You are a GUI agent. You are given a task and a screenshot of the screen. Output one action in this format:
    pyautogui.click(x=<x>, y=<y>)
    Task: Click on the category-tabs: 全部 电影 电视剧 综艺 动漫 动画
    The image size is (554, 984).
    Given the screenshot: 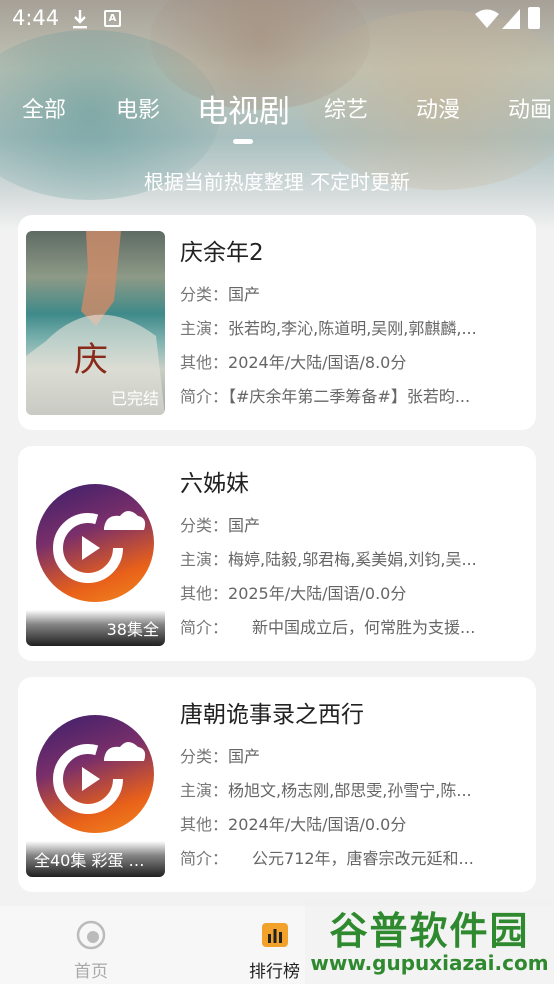 What is the action you would take?
    pyautogui.click(x=277, y=117)
    